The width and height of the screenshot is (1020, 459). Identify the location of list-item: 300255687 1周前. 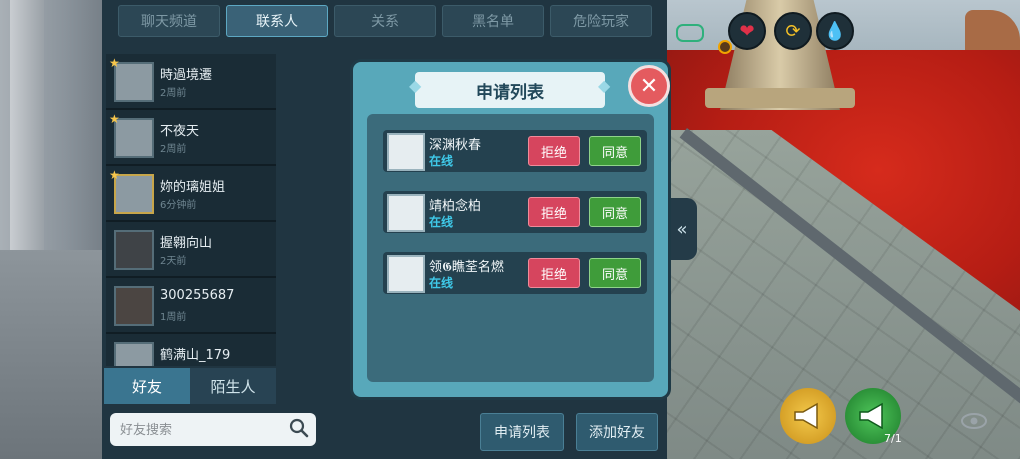
(191, 306).